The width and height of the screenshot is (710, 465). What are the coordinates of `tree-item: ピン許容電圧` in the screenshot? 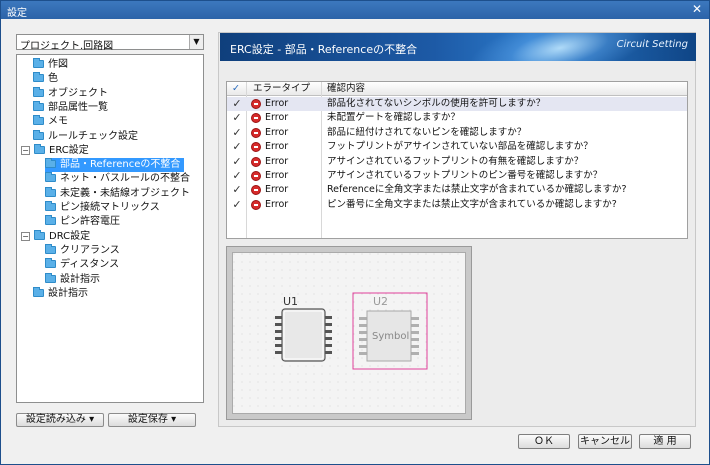 It's located at (82, 222).